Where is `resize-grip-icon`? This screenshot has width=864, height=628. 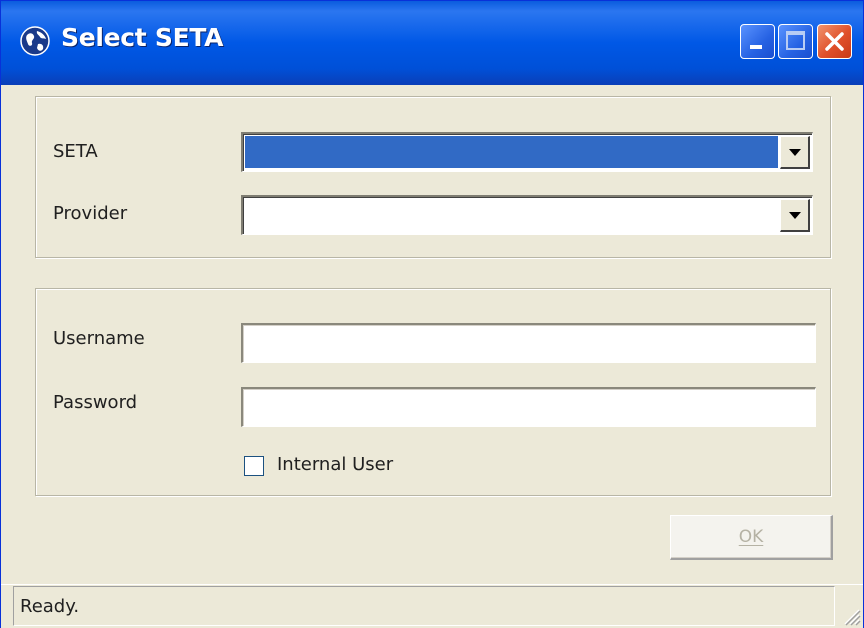
resize-grip-icon is located at coordinates (850, 615).